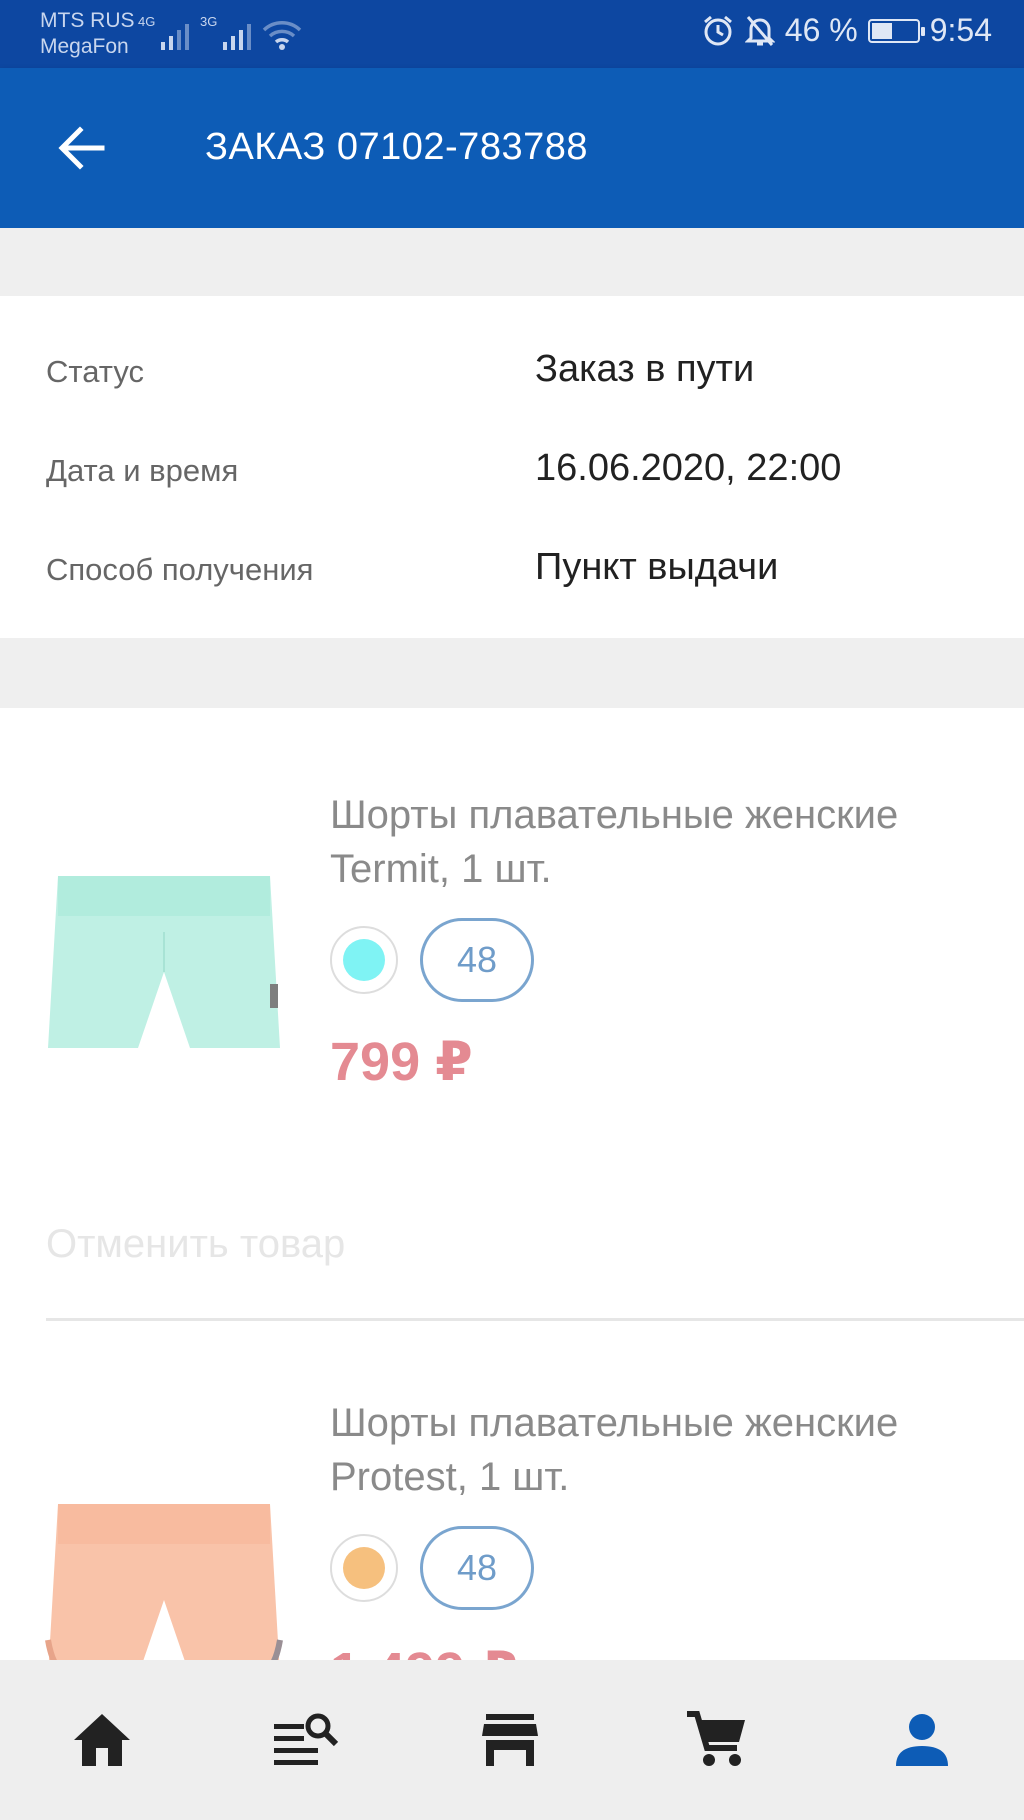 This screenshot has width=1024, height=1820. What do you see at coordinates (821, 30) in the screenshot?
I see `battery-percent: 46 %` at bounding box center [821, 30].